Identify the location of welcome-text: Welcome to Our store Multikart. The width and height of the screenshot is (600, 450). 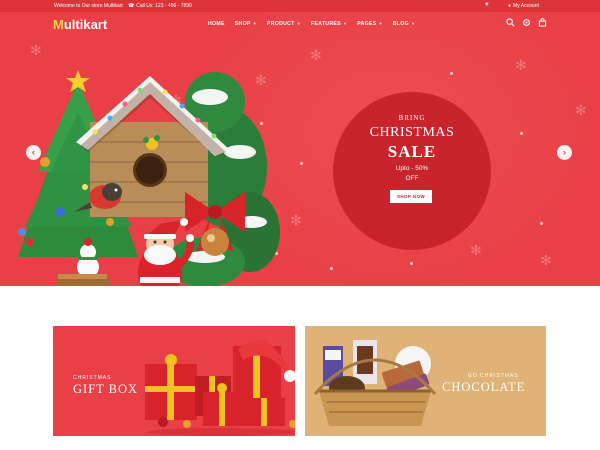
(88, 6).